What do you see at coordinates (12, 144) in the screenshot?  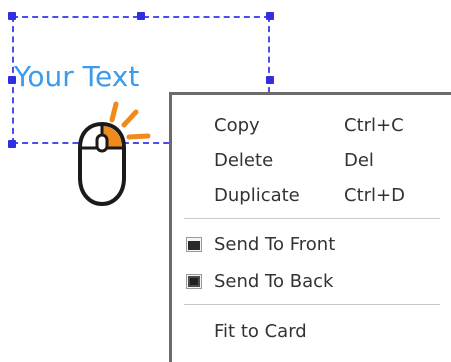 I see `resize-handle-bottom-left` at bounding box center [12, 144].